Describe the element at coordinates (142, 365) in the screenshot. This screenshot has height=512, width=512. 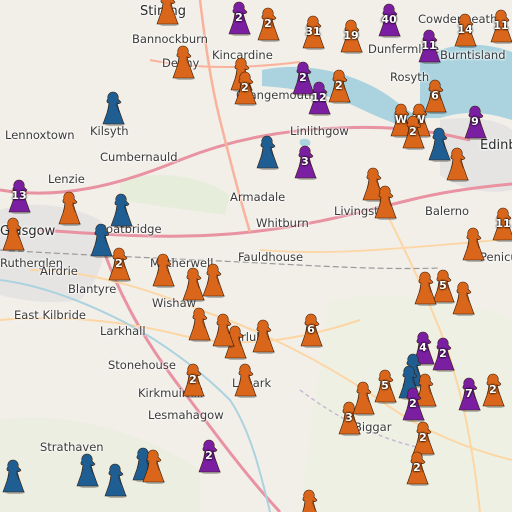
I see `place-label: Stonehouse` at that location.